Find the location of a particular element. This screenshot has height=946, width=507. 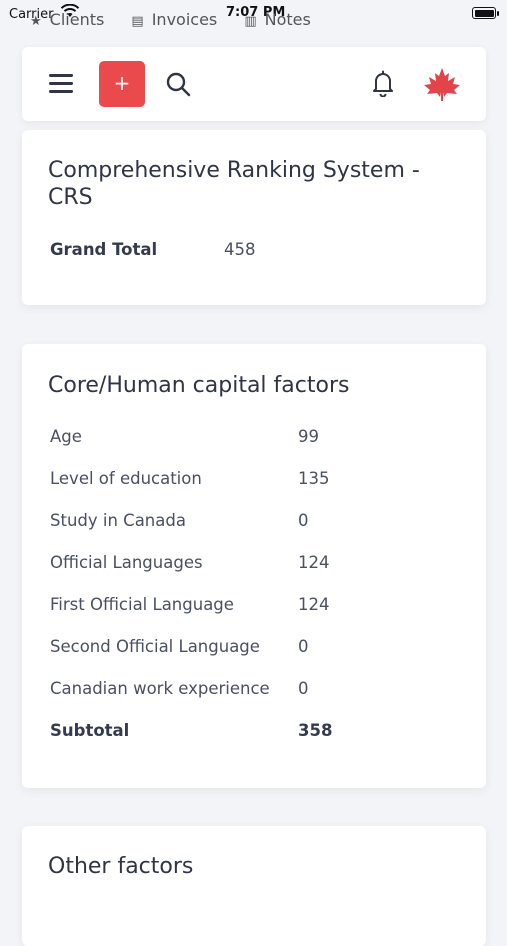

grand-total-row: Grand Total 458 is located at coordinates (254, 251).